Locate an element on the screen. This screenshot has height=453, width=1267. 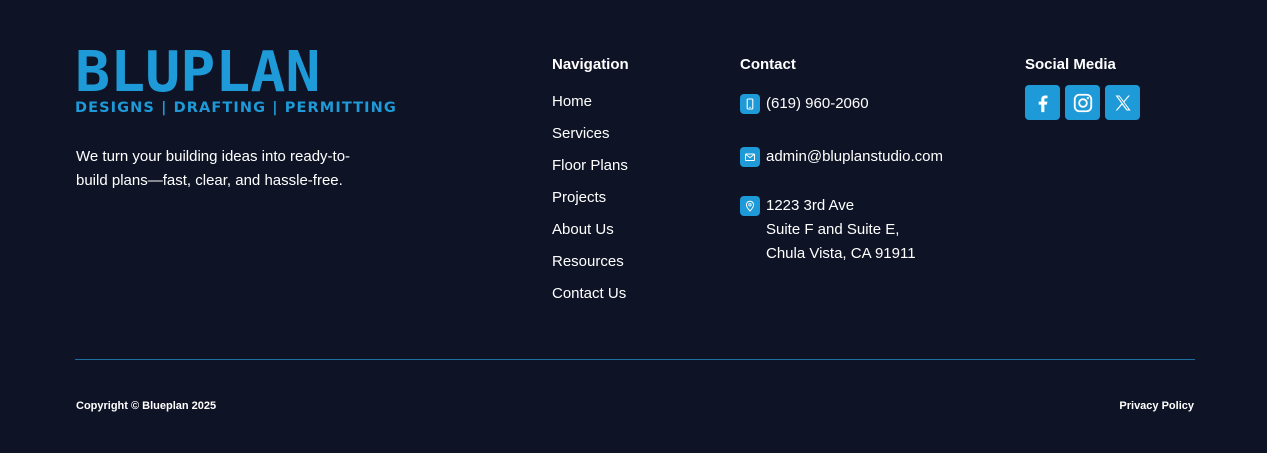
address-line-1: 1223 3rd Ave is located at coordinates (810, 205).